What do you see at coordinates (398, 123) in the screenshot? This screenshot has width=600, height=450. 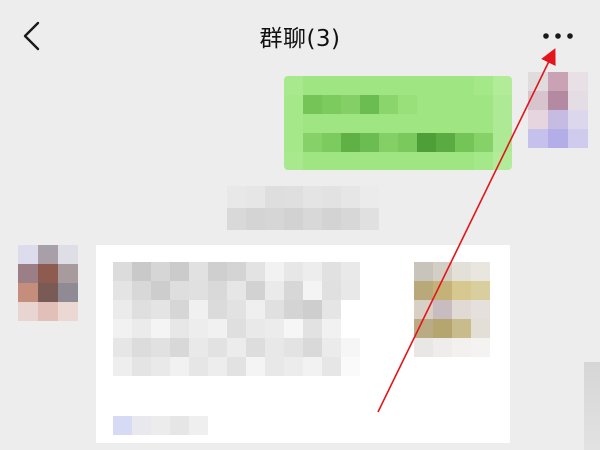 I see `sent-message-bubble` at bounding box center [398, 123].